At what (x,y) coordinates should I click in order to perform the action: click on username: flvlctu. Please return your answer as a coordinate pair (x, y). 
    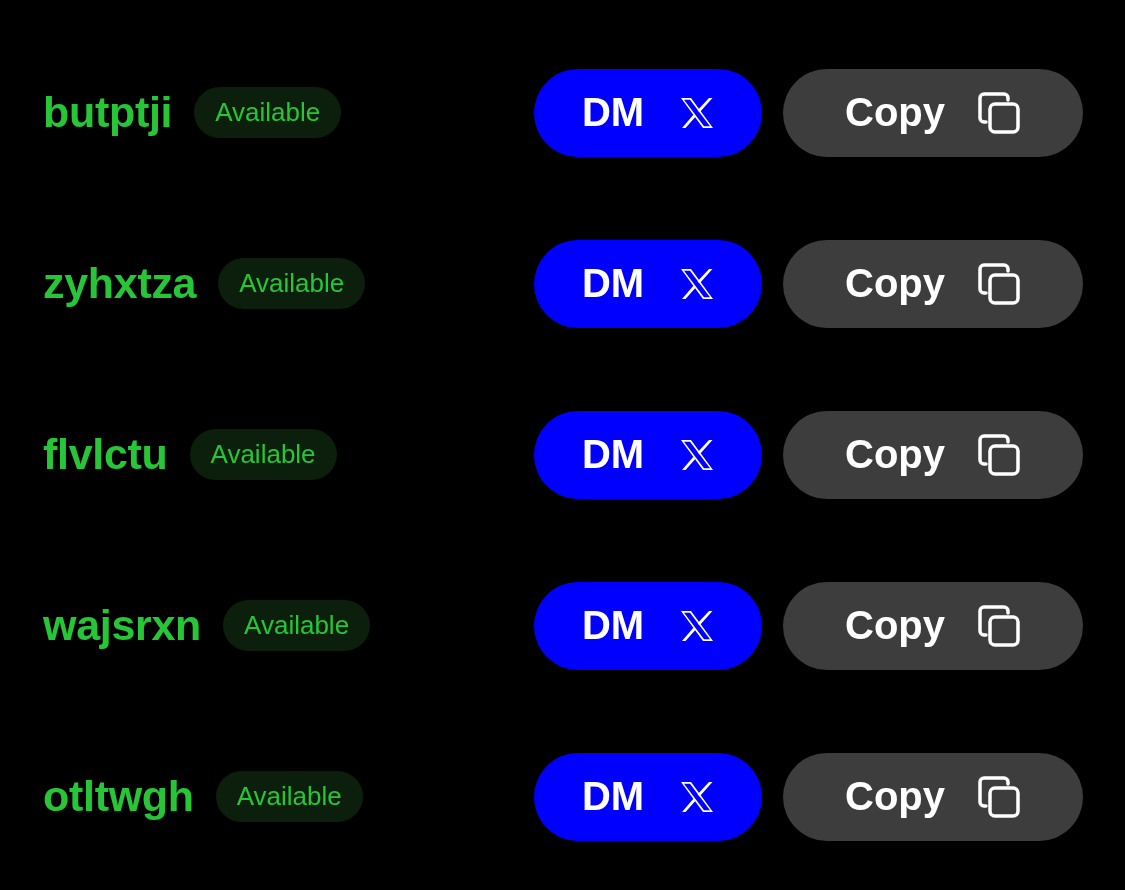
    Looking at the image, I should click on (105, 454).